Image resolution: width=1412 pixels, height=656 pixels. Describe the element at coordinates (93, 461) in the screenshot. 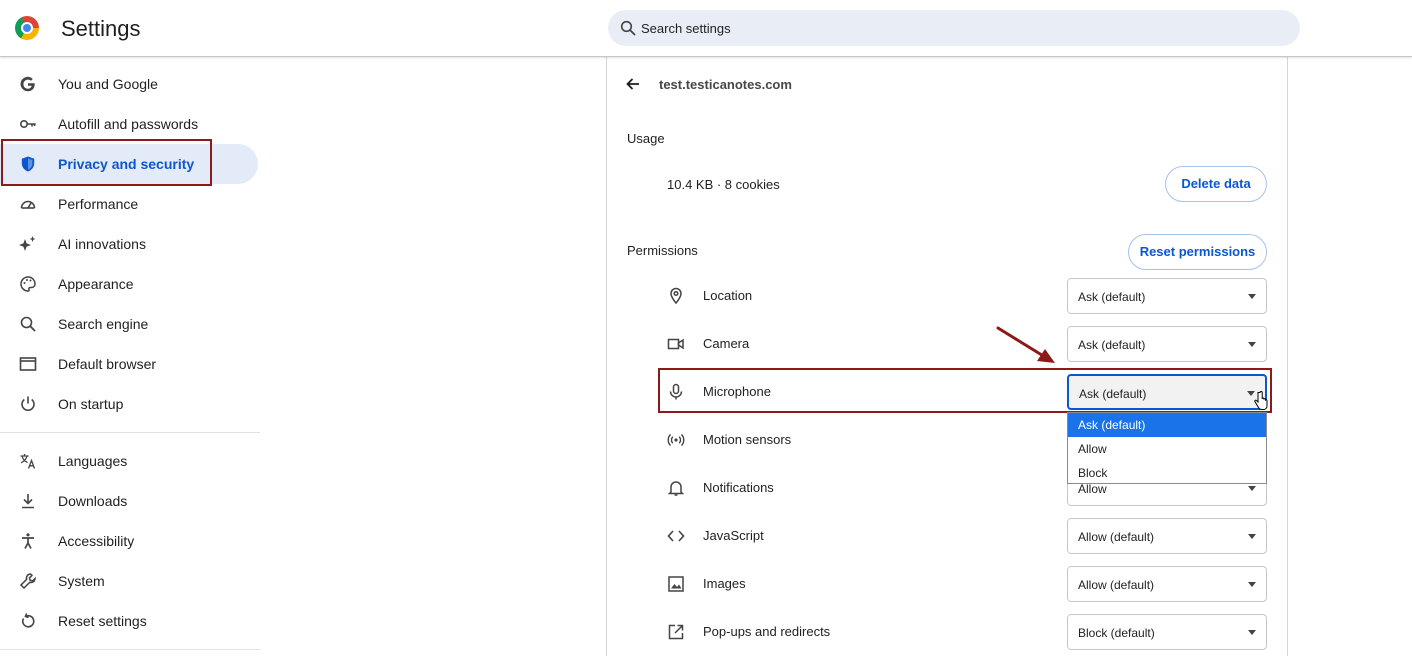

I see `sidebar-item-label: Languages` at that location.